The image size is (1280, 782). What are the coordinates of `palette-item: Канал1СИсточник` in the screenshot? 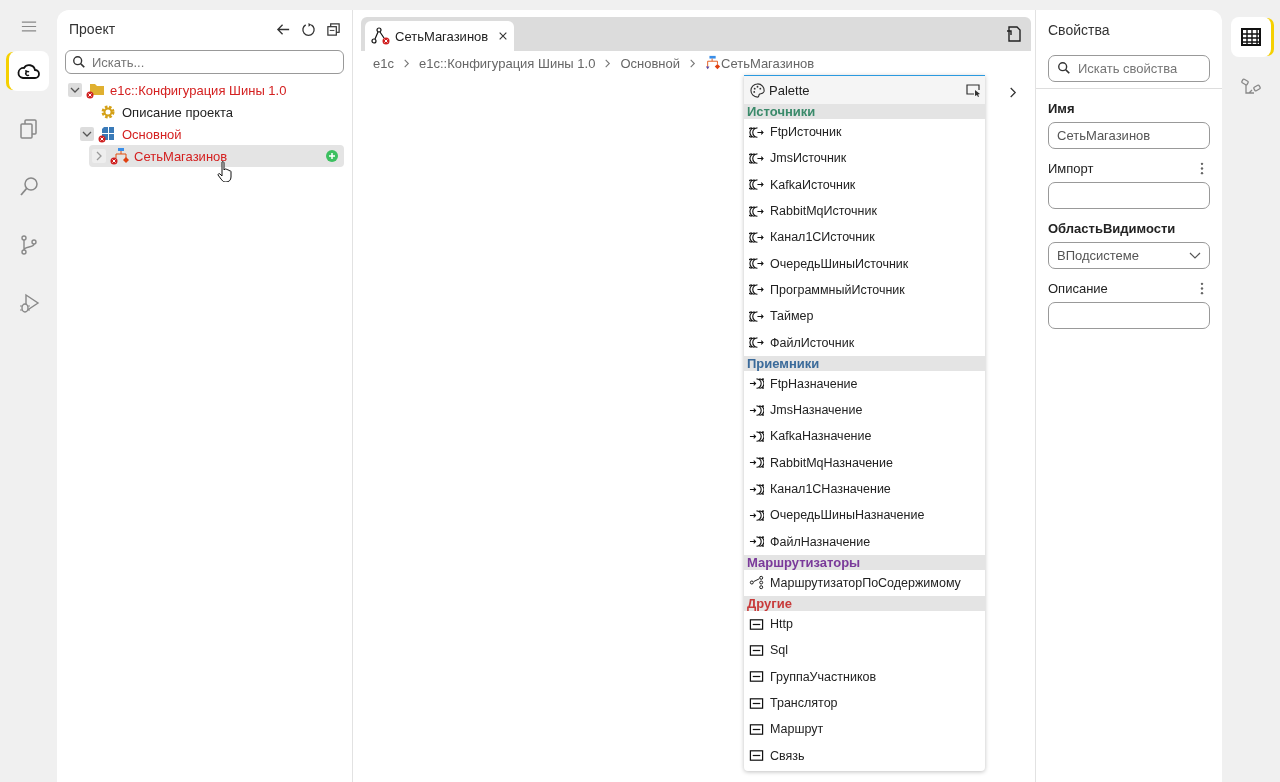 It's located at (864, 237).